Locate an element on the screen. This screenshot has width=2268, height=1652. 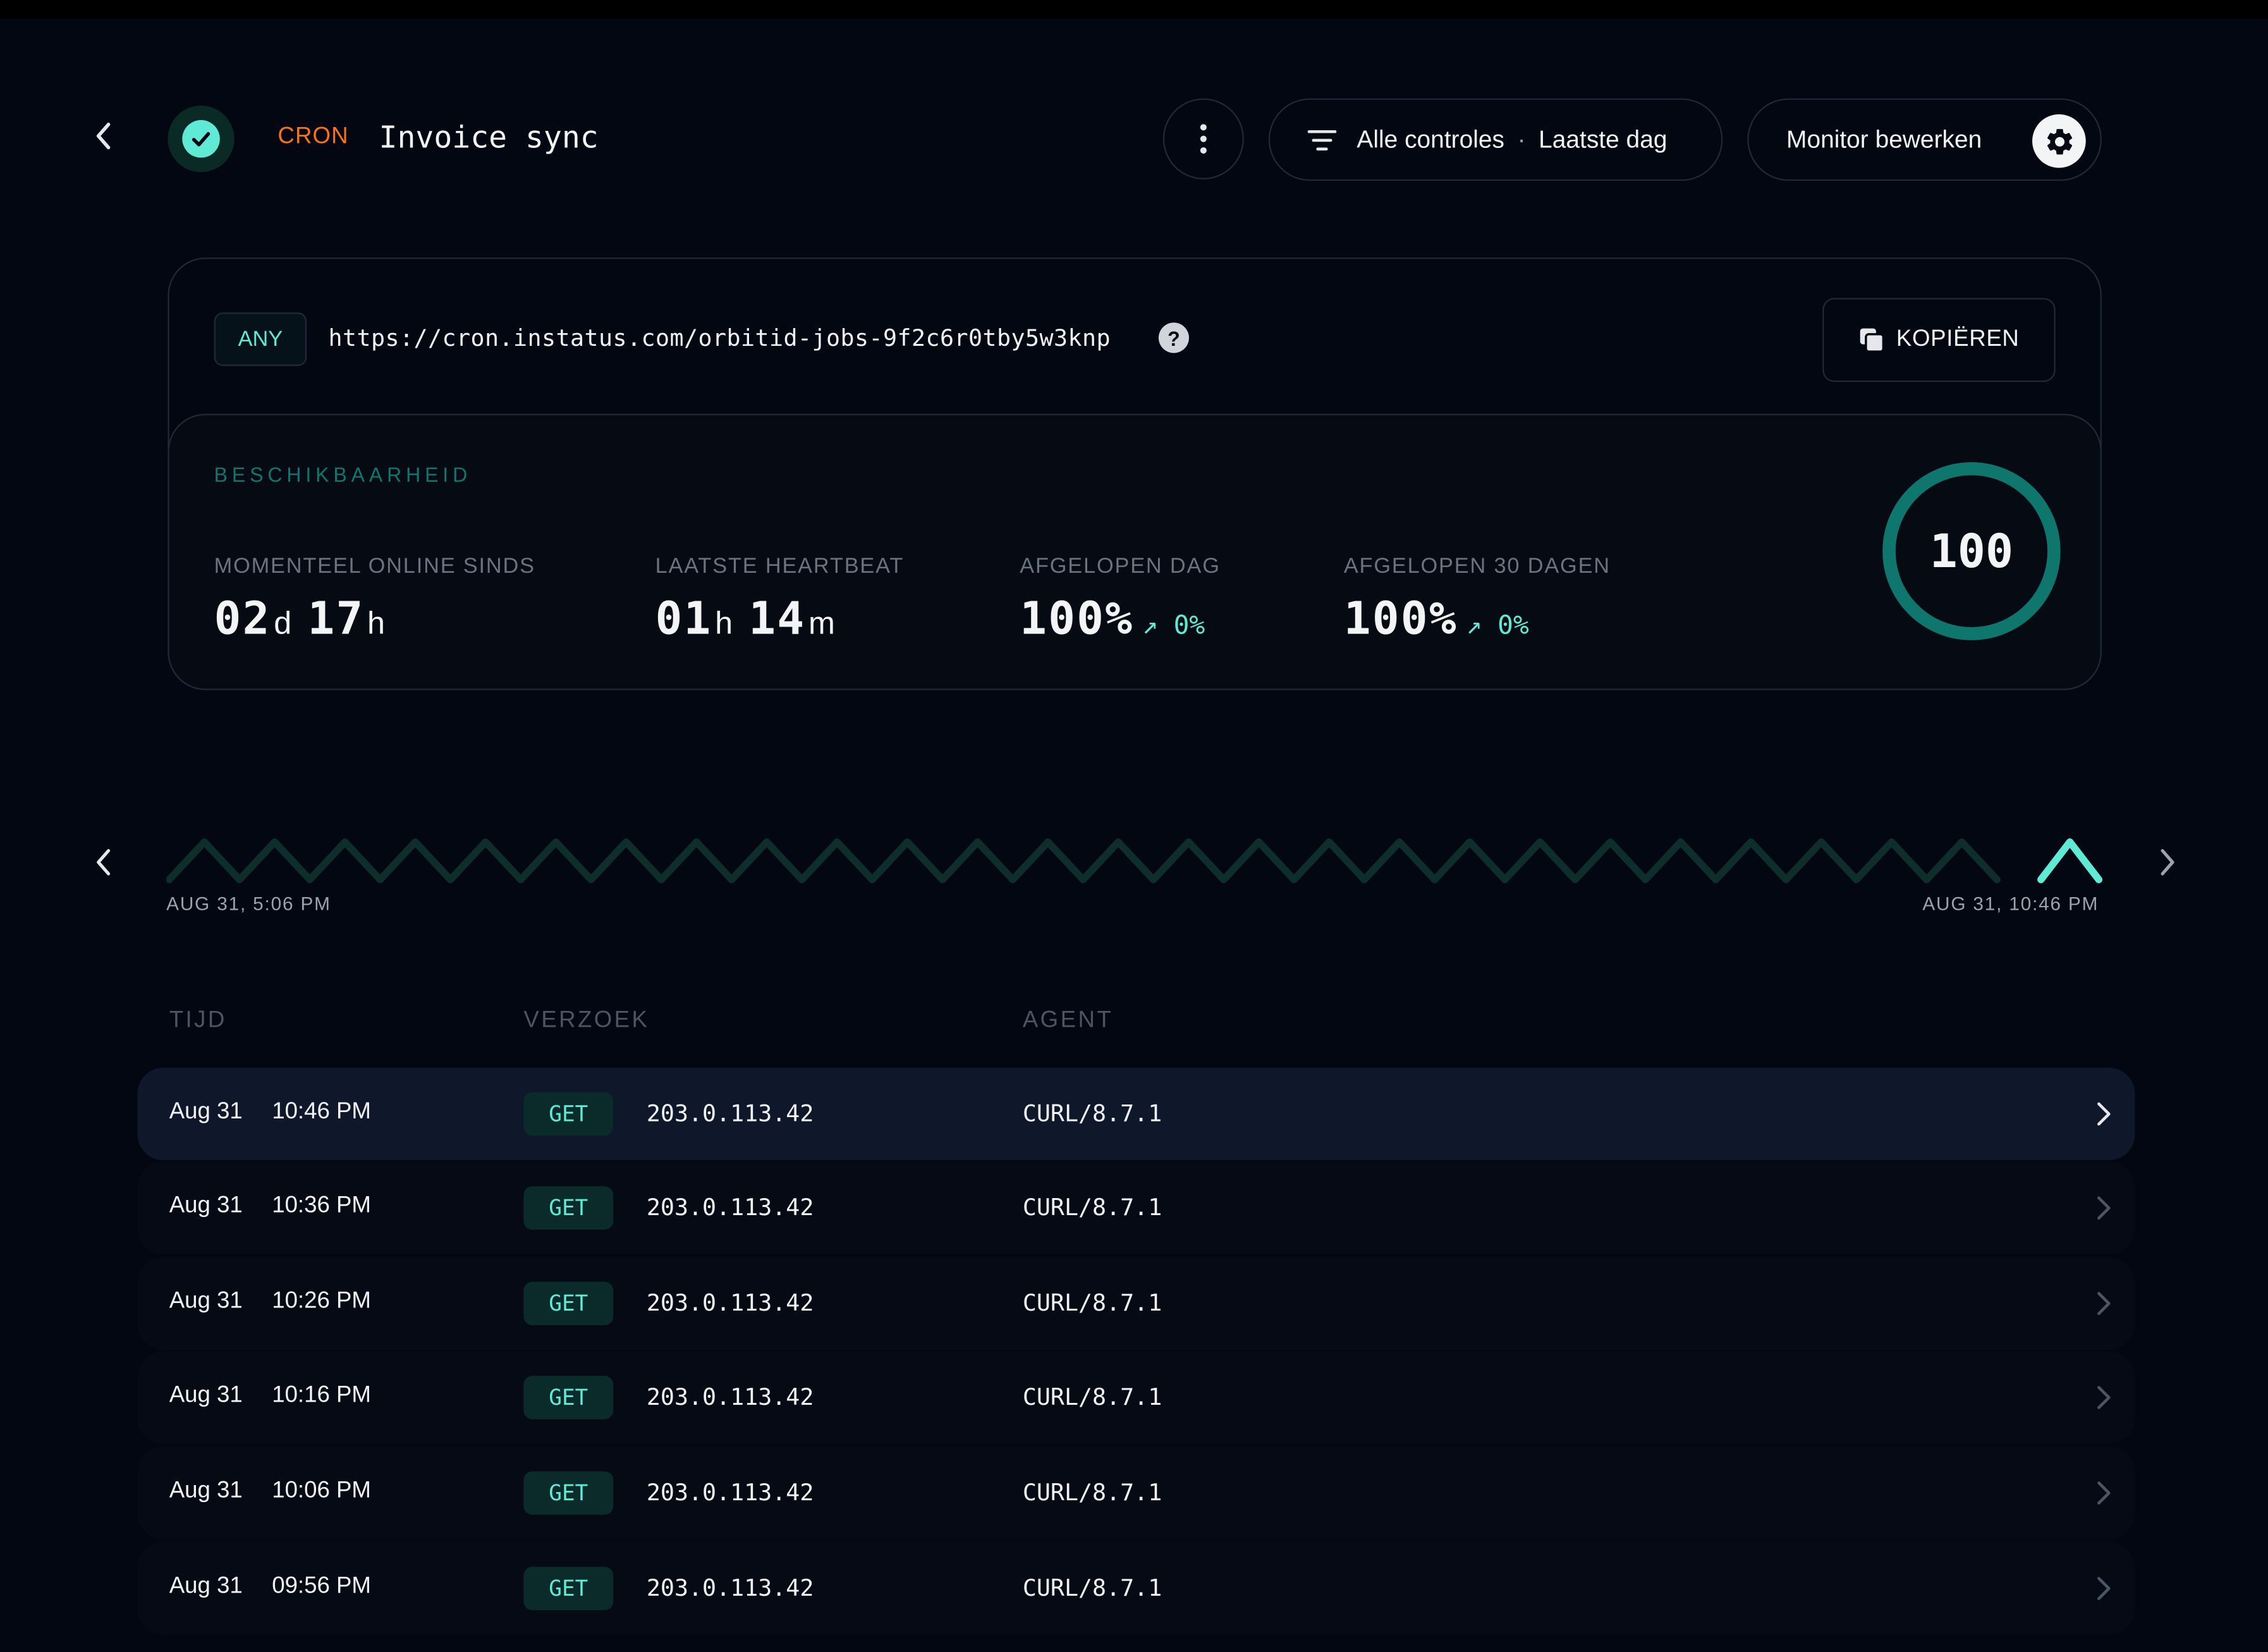
timeline-prev-button is located at coordinates (104, 862).